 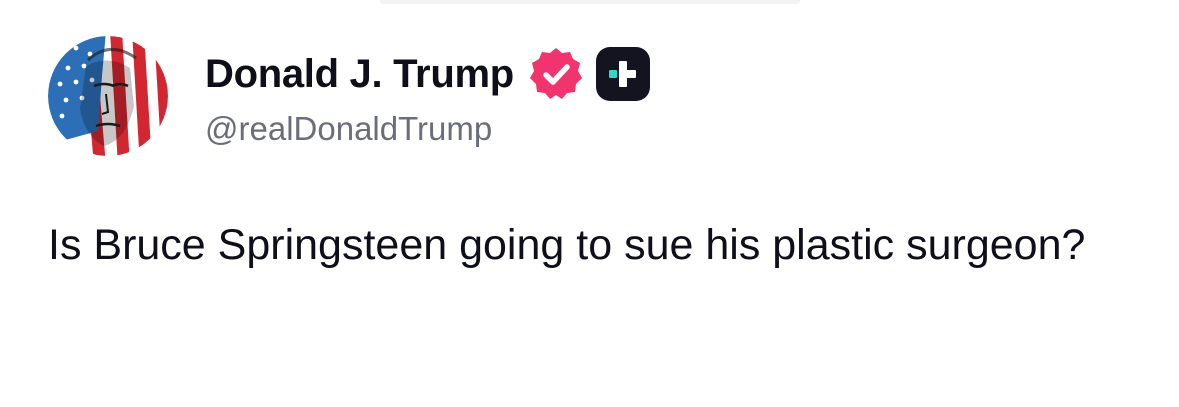 I want to click on flag-portrait-avatar-icon, so click(x=108, y=96).